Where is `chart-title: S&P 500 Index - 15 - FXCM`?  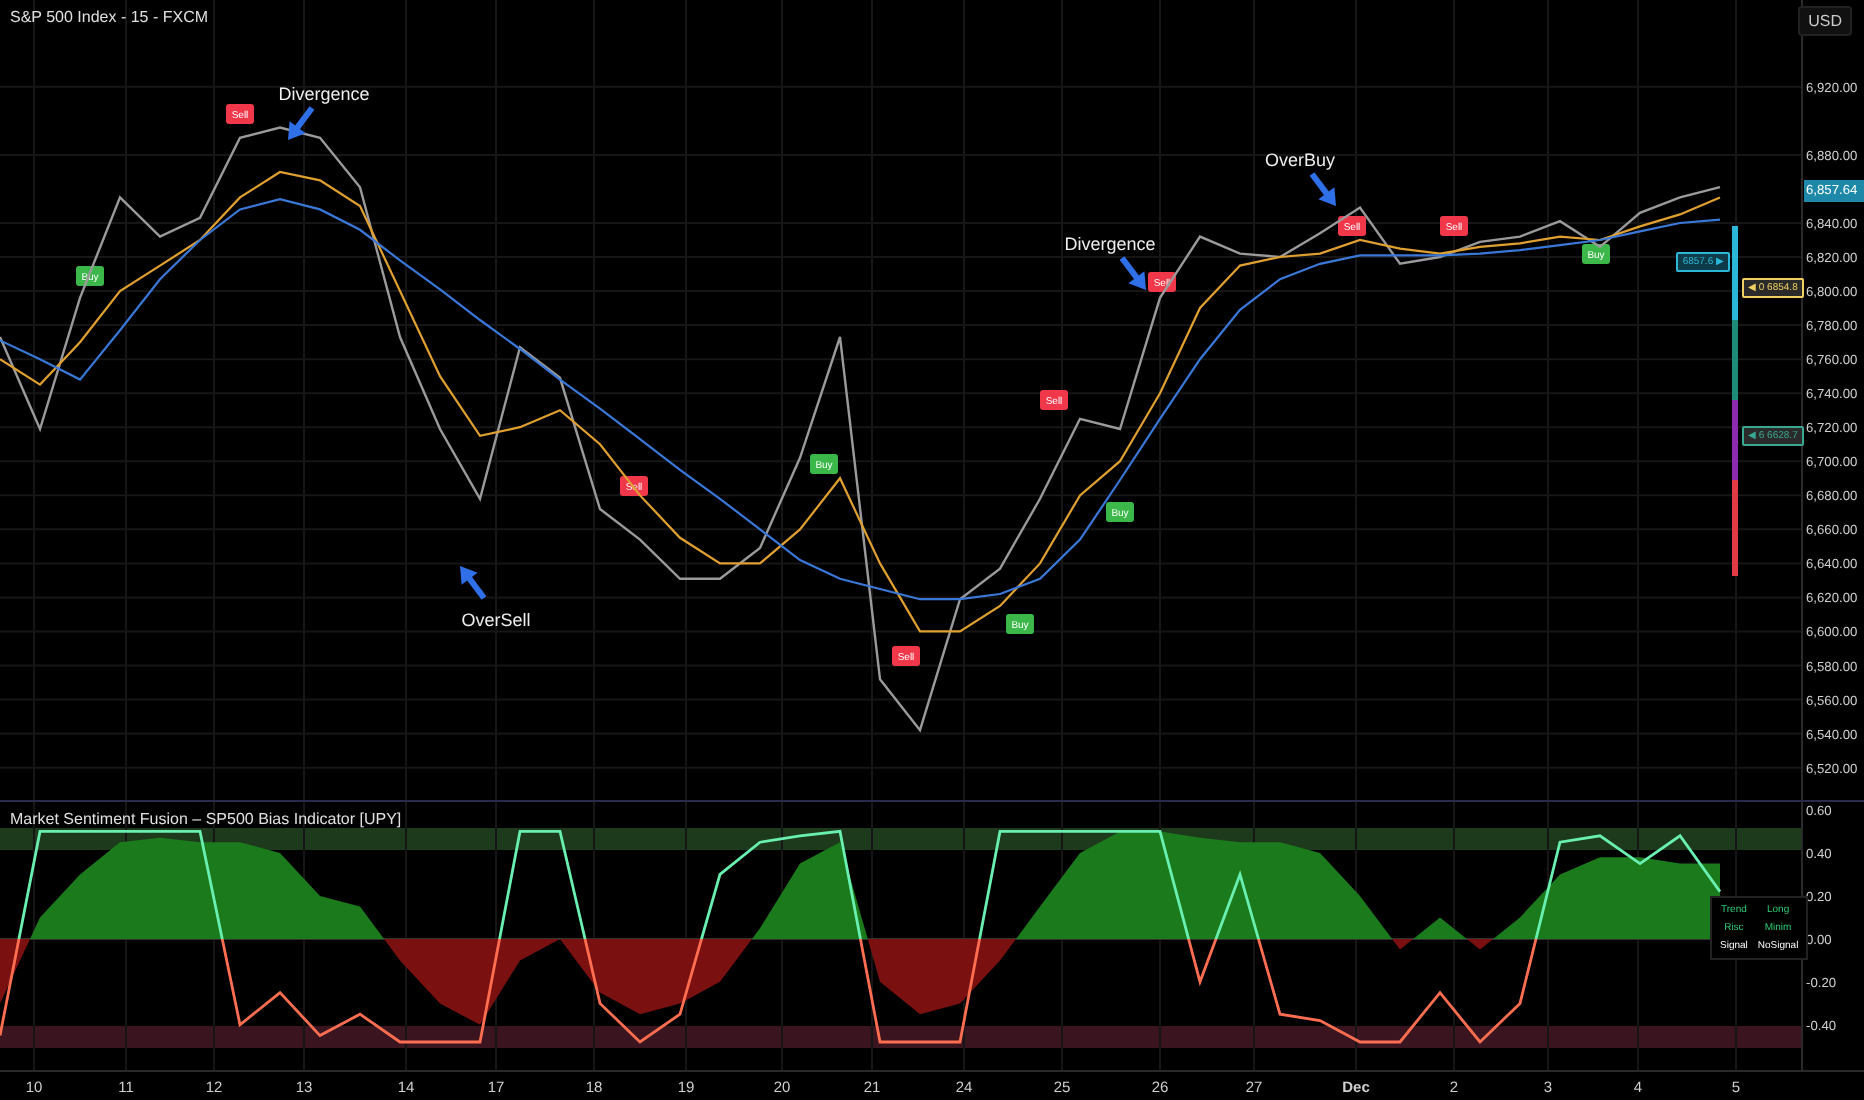
chart-title: S&P 500 Index - 15 - FXCM is located at coordinates (109, 17).